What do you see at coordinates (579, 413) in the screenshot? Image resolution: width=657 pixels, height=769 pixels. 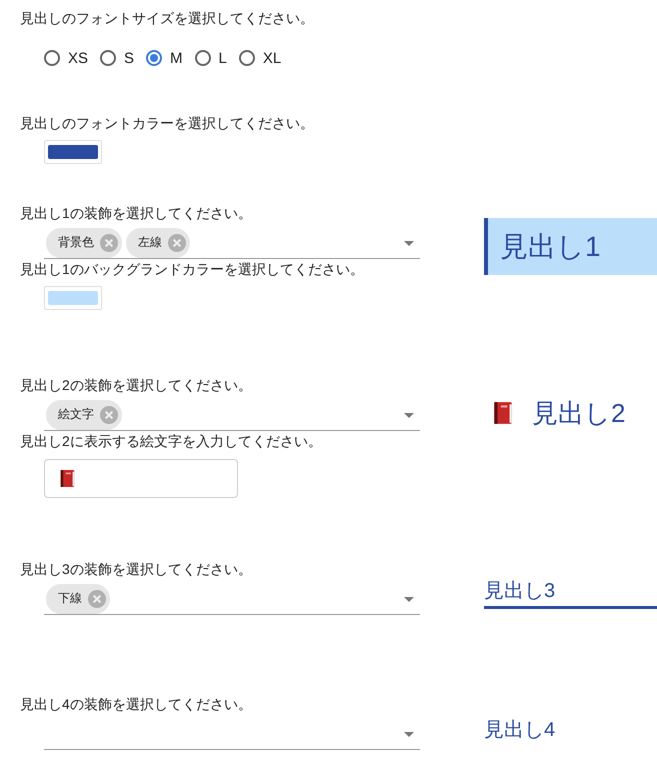 I see `heading-preview: 見出し2` at bounding box center [579, 413].